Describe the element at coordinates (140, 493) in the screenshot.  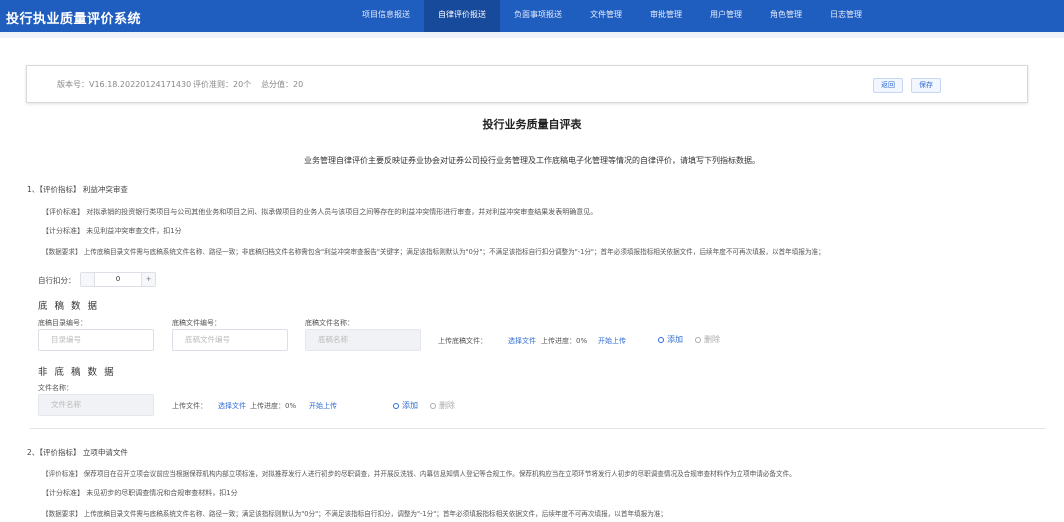
I see `item2-scoring: 【计分标准】 未见初步的尽职调查情况和合规审查材料，扣1分` at that location.